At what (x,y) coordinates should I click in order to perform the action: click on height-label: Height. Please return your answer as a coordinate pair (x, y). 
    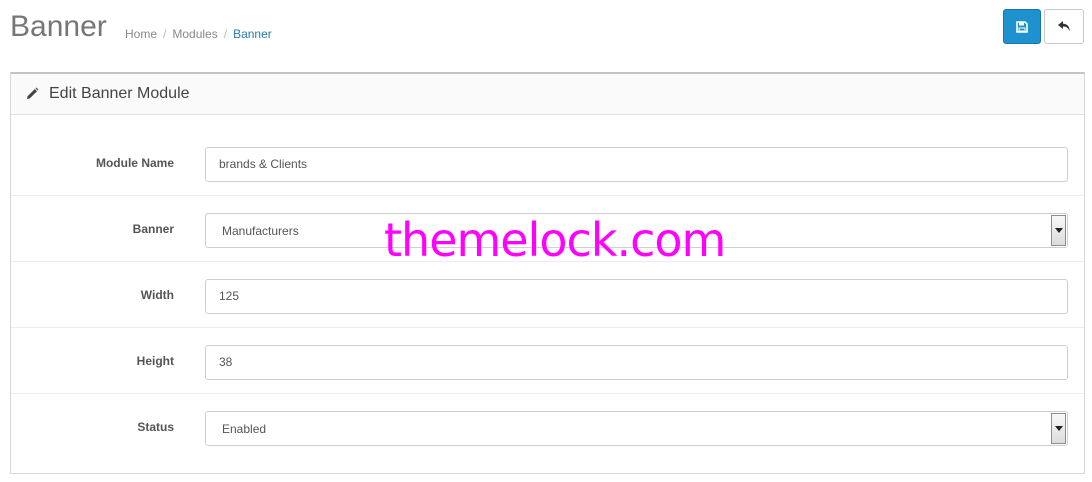
    Looking at the image, I should click on (155, 361).